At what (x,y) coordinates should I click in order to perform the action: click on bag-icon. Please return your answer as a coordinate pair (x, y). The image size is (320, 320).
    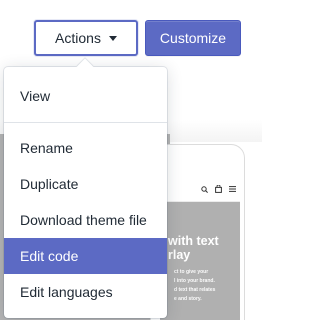
    Looking at the image, I should click on (218, 189).